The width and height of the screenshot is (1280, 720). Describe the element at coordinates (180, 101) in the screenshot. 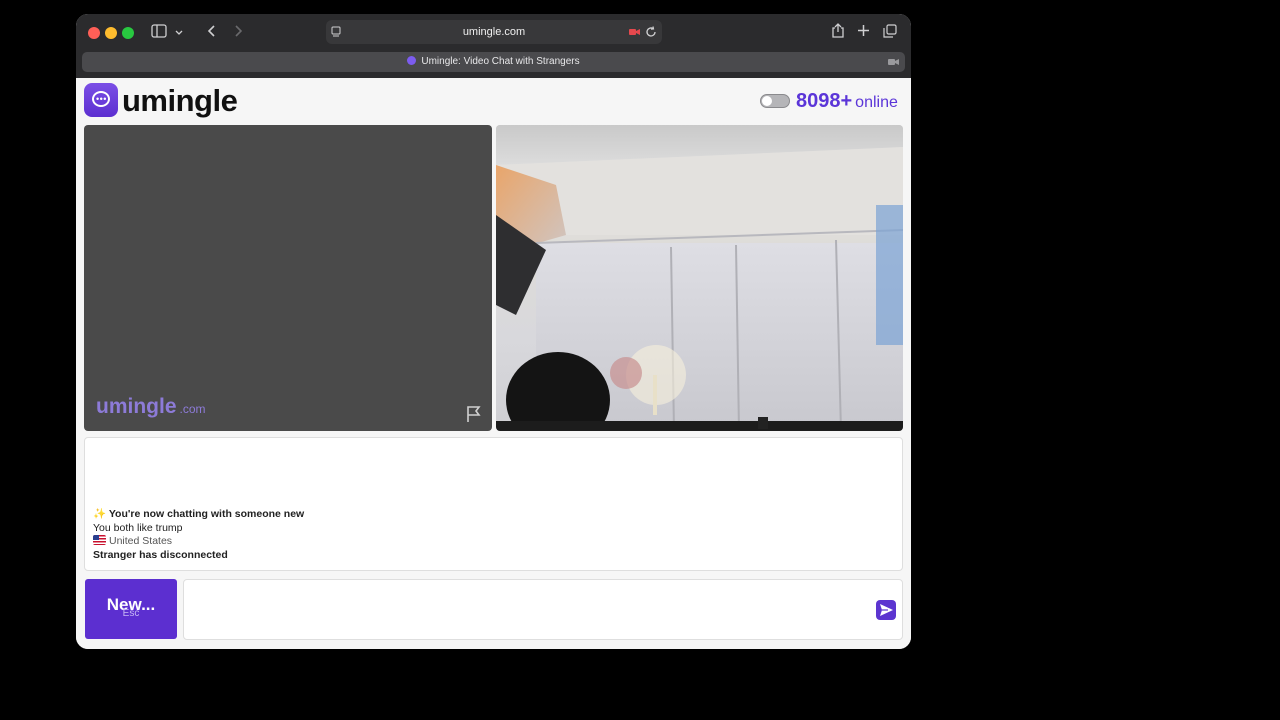

I see `logo-text: umingle` at that location.